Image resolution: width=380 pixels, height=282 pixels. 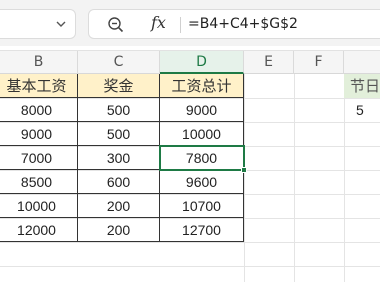 What do you see at coordinates (202, 86) in the screenshot?
I see `header-cell-total-salary: 工资总计` at bounding box center [202, 86].